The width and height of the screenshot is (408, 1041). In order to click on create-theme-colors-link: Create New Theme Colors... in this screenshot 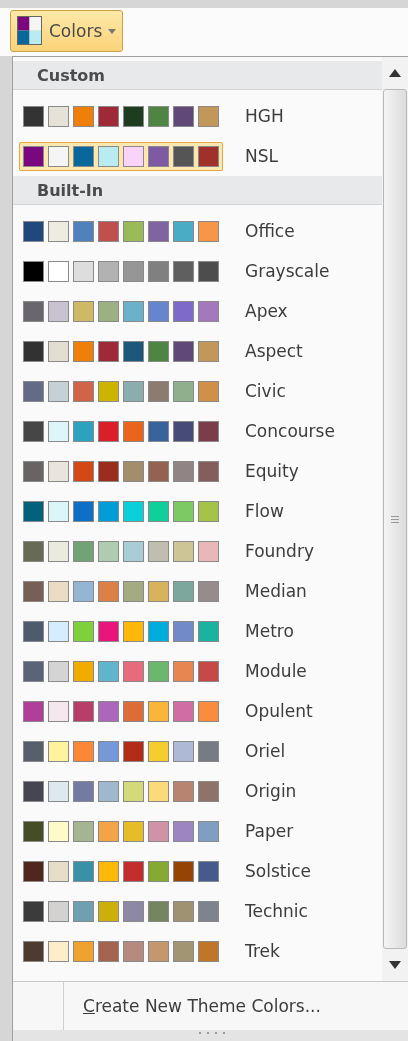, I will do `click(236, 1006)`.